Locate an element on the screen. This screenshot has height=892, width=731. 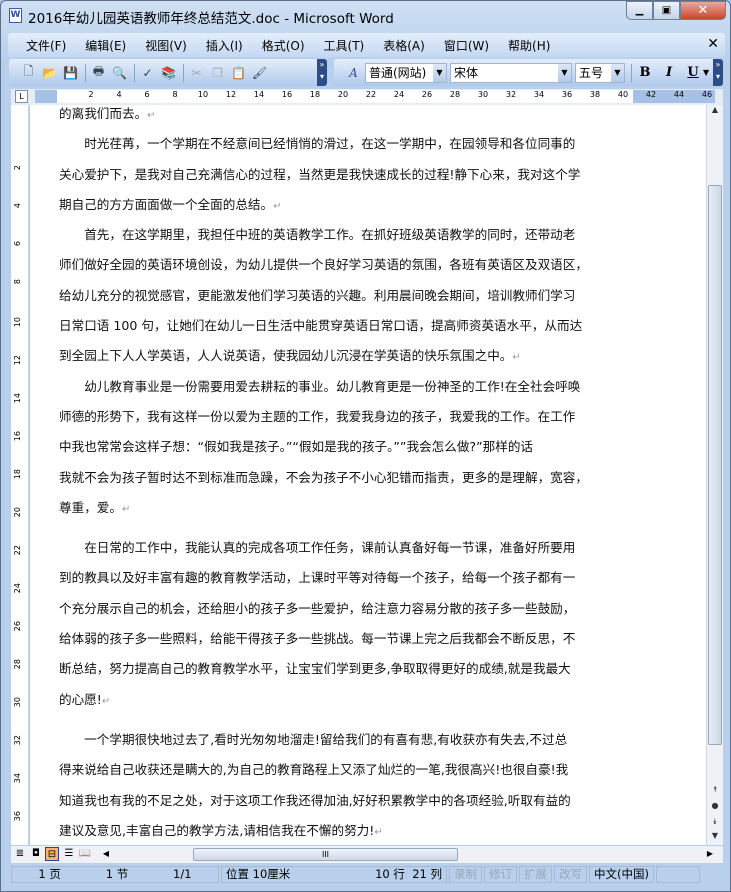
underline-dropdown-icon: ▼ is located at coordinates (706, 72).